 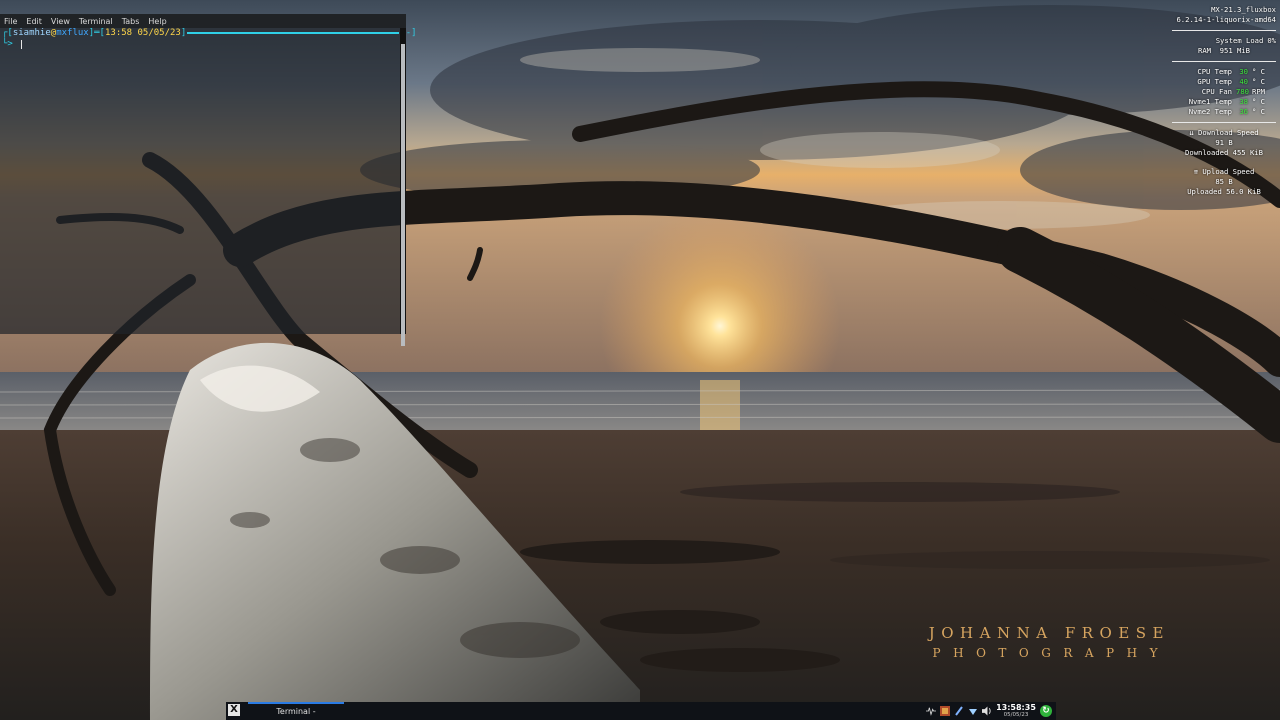 What do you see at coordinates (1224, 142) in the screenshot?
I see `download-speed: 91 B` at bounding box center [1224, 142].